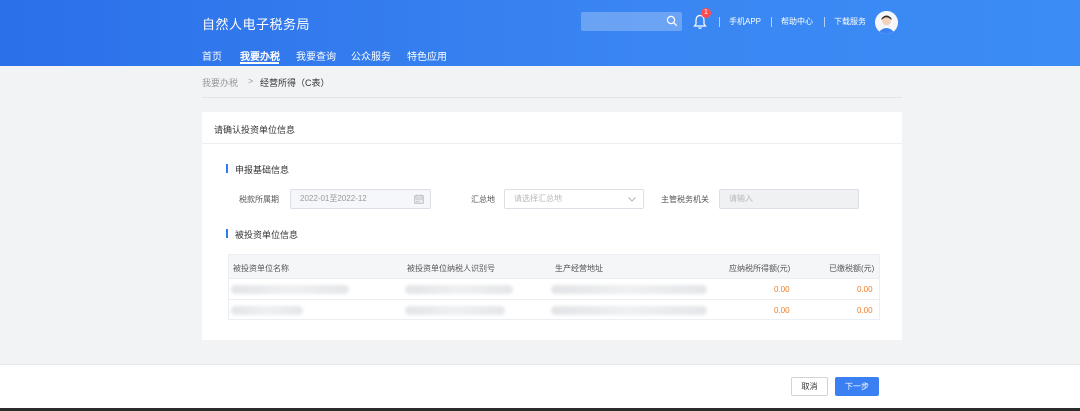  Describe the element at coordinates (262, 170) in the screenshot. I see `basic-info-title: 申报基础信息` at that location.